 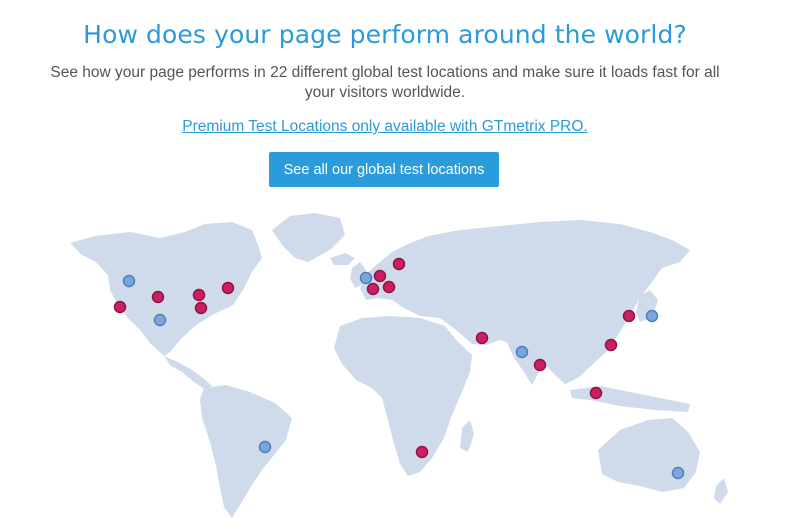 I want to click on new-zealand-landmass, so click(x=721, y=491).